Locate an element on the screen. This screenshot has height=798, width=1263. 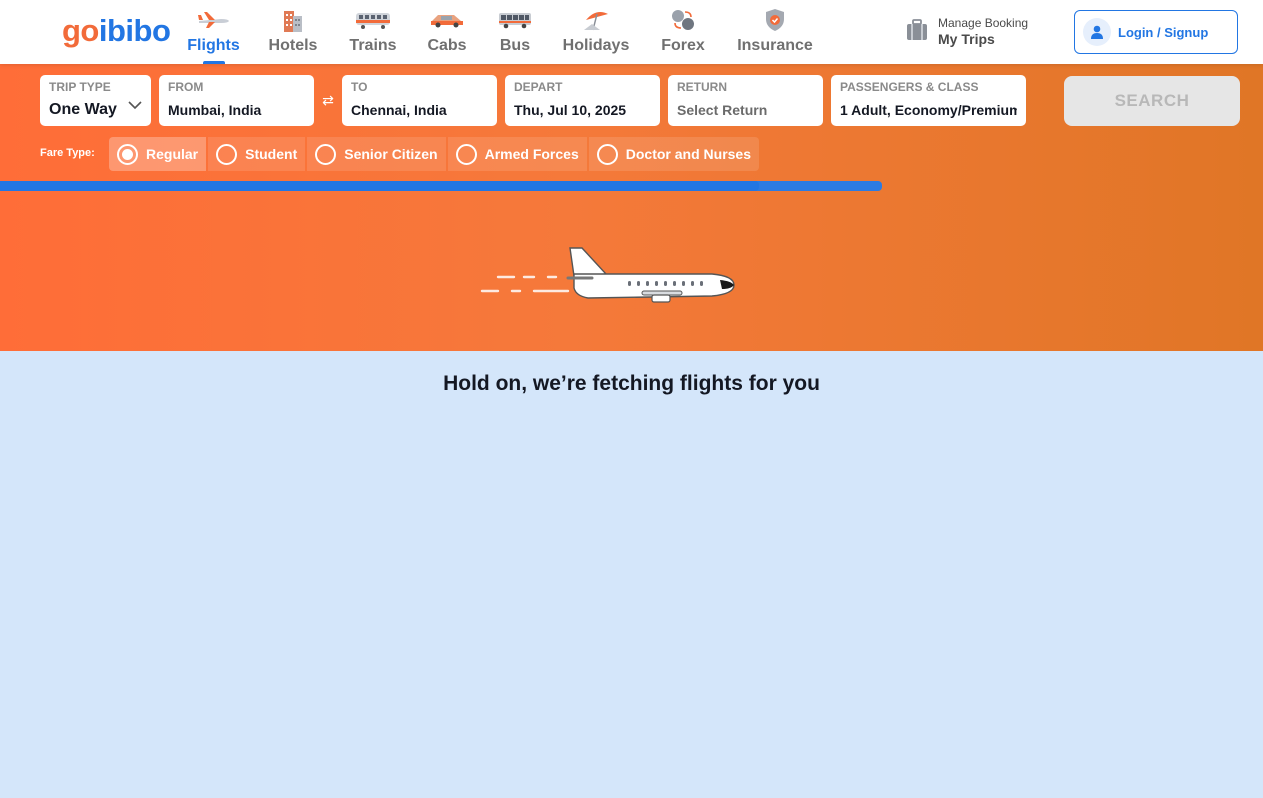
fare-option-student: Student is located at coordinates (257, 154).